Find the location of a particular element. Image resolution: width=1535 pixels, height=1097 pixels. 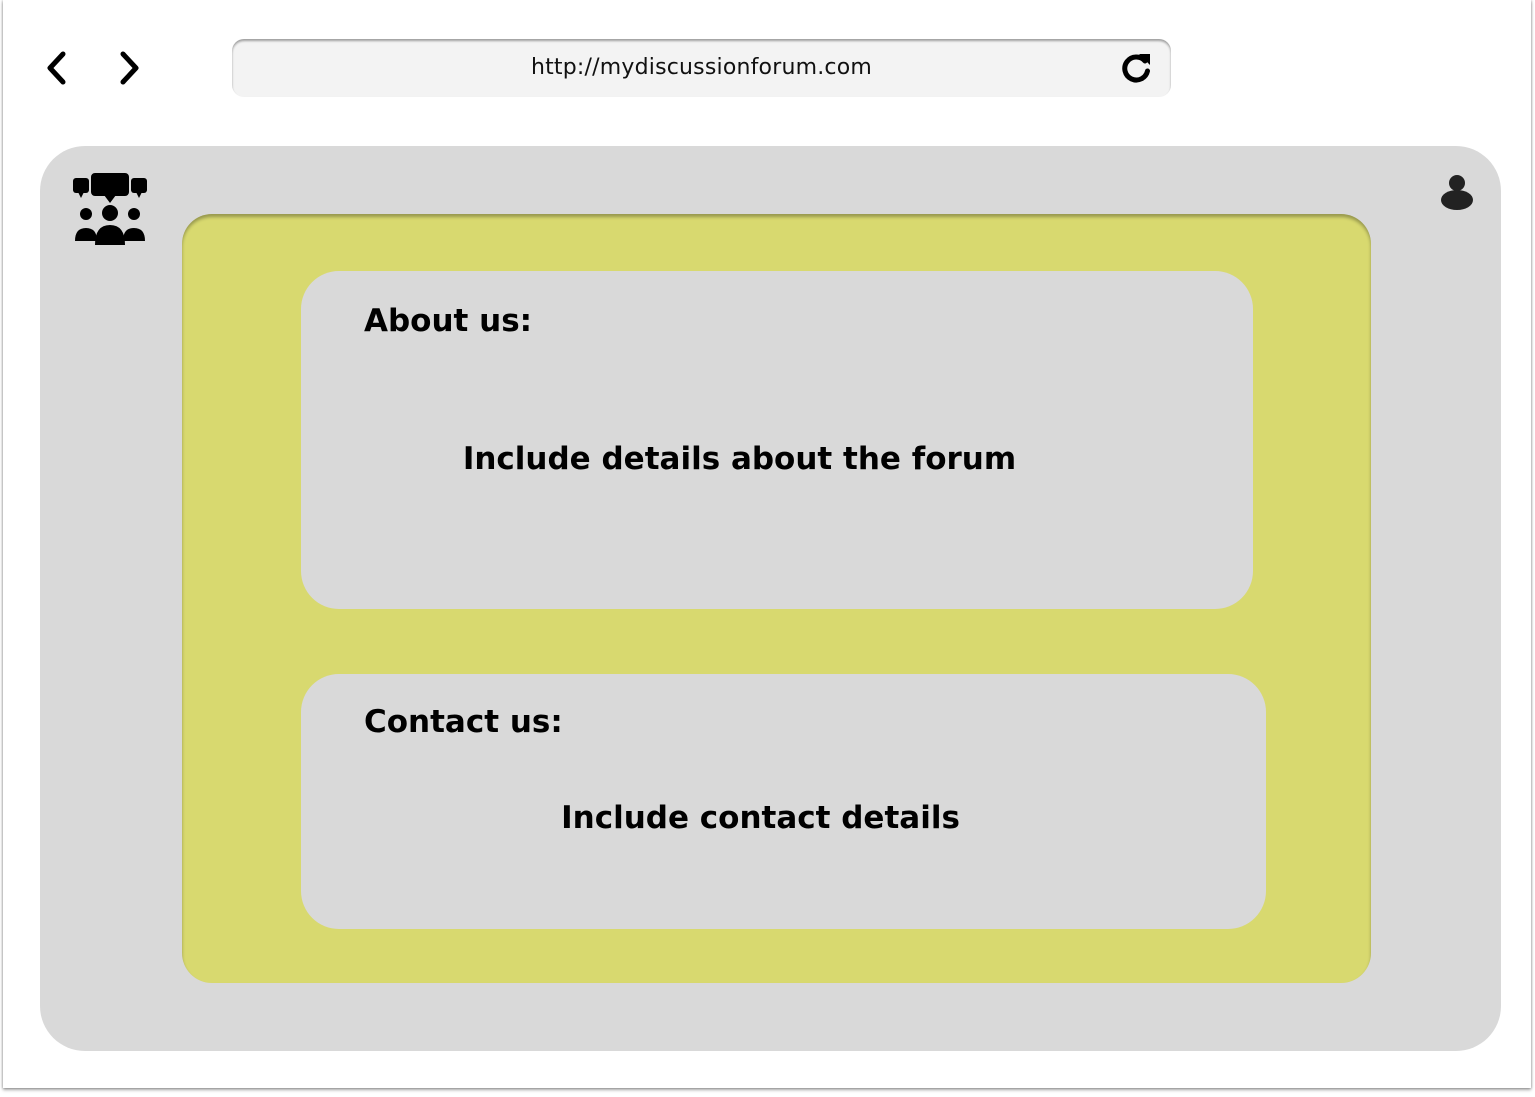

reload-button is located at coordinates (1136, 68).